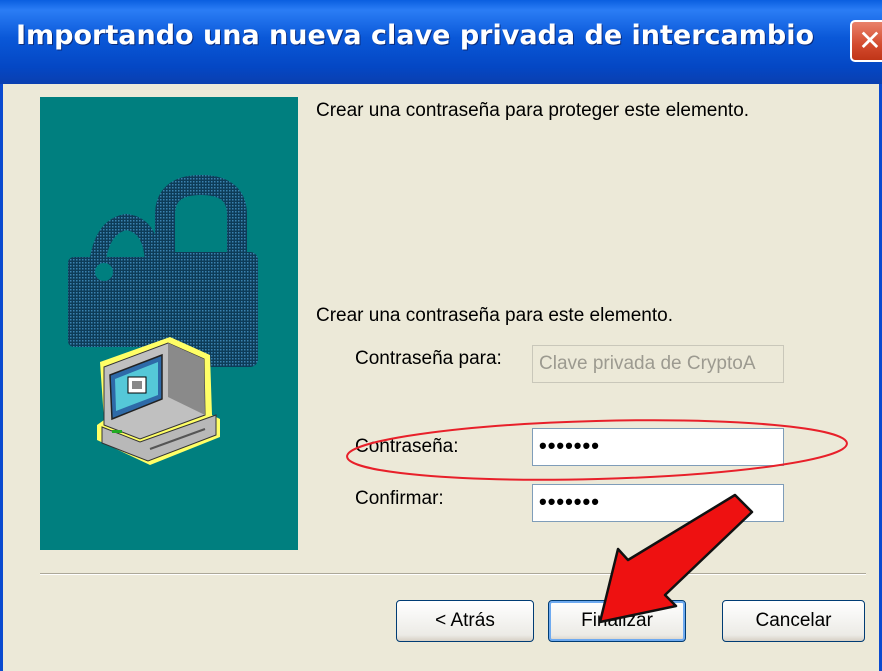 Image resolution: width=882 pixels, height=671 pixels. What do you see at coordinates (407, 446) in the screenshot?
I see `password-label: Contraseña:` at bounding box center [407, 446].